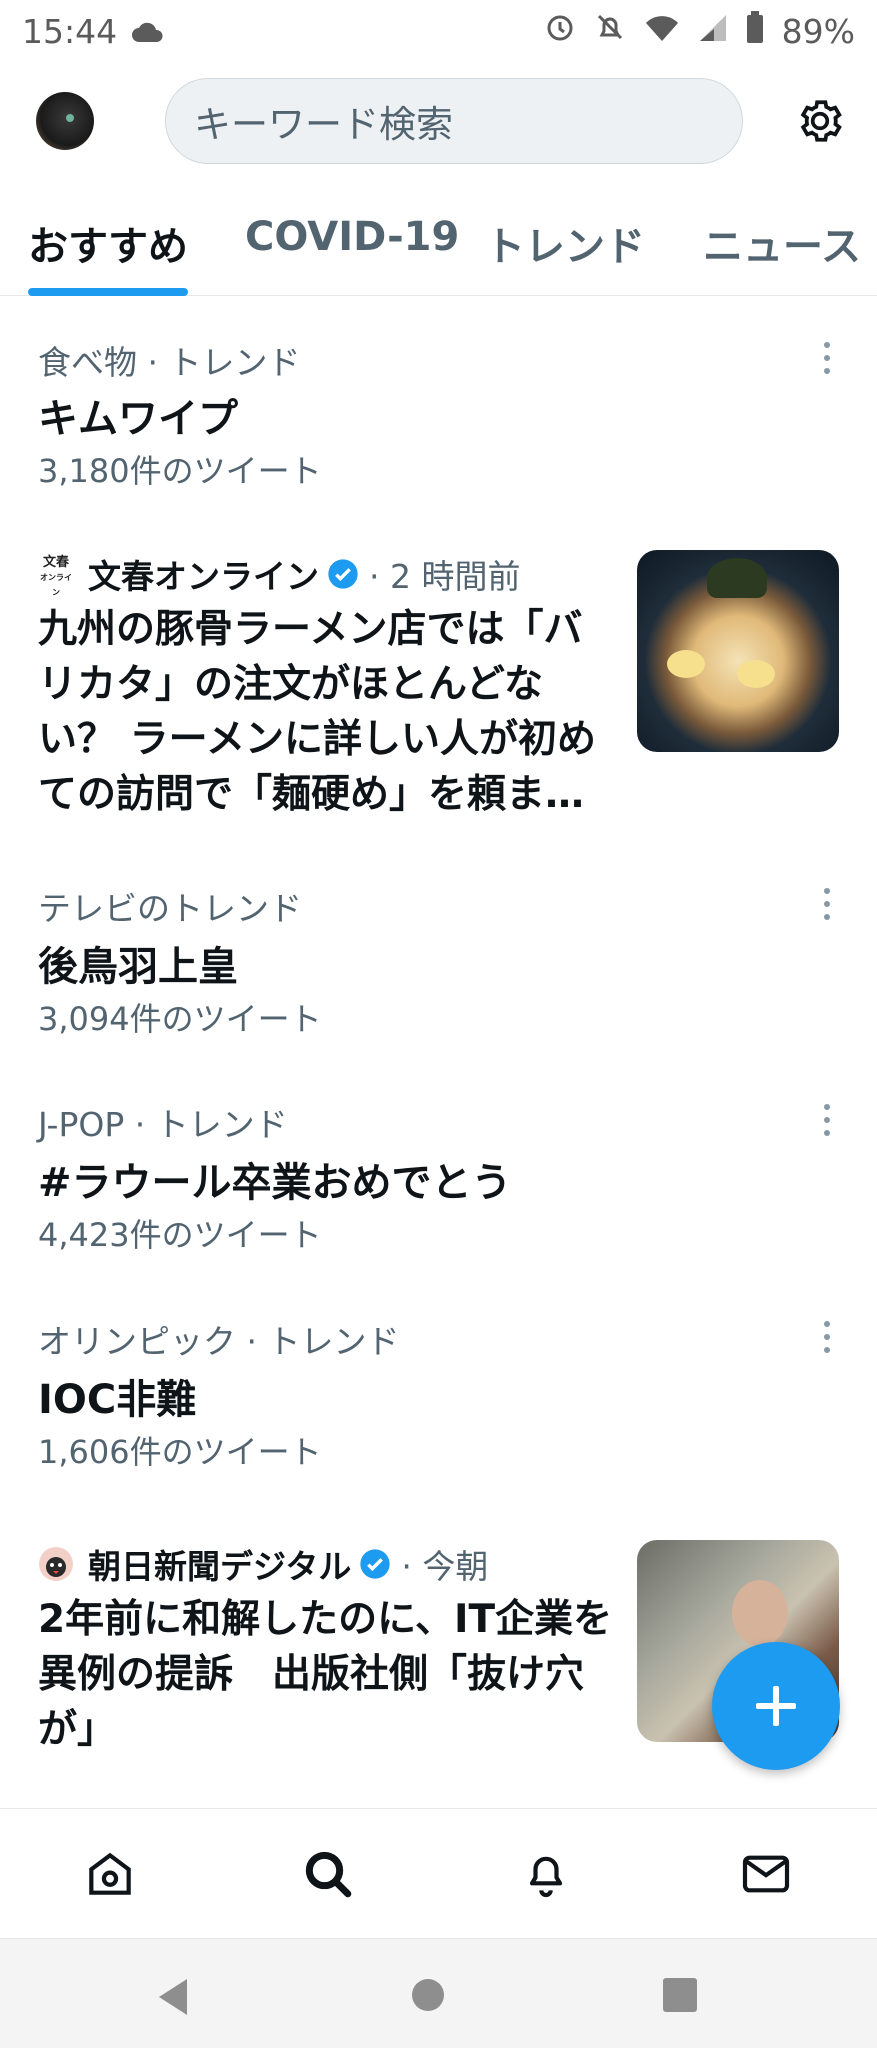 The height and width of the screenshot is (2048, 877). I want to click on trend-item: J-POP · トレンド #ラウール卒業おめでとう 4,423件のツイート, so click(438, 1184).